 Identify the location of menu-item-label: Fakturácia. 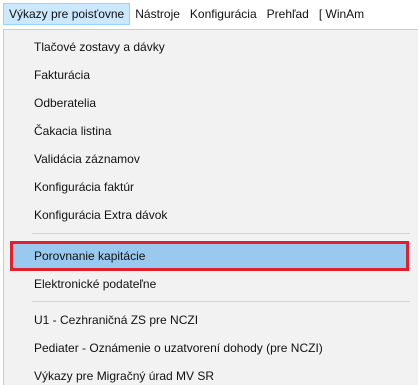
(62, 75).